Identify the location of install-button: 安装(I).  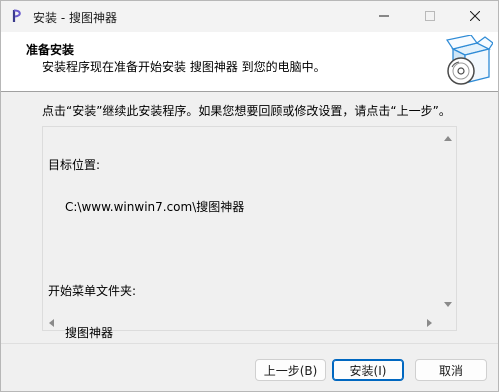
(368, 370).